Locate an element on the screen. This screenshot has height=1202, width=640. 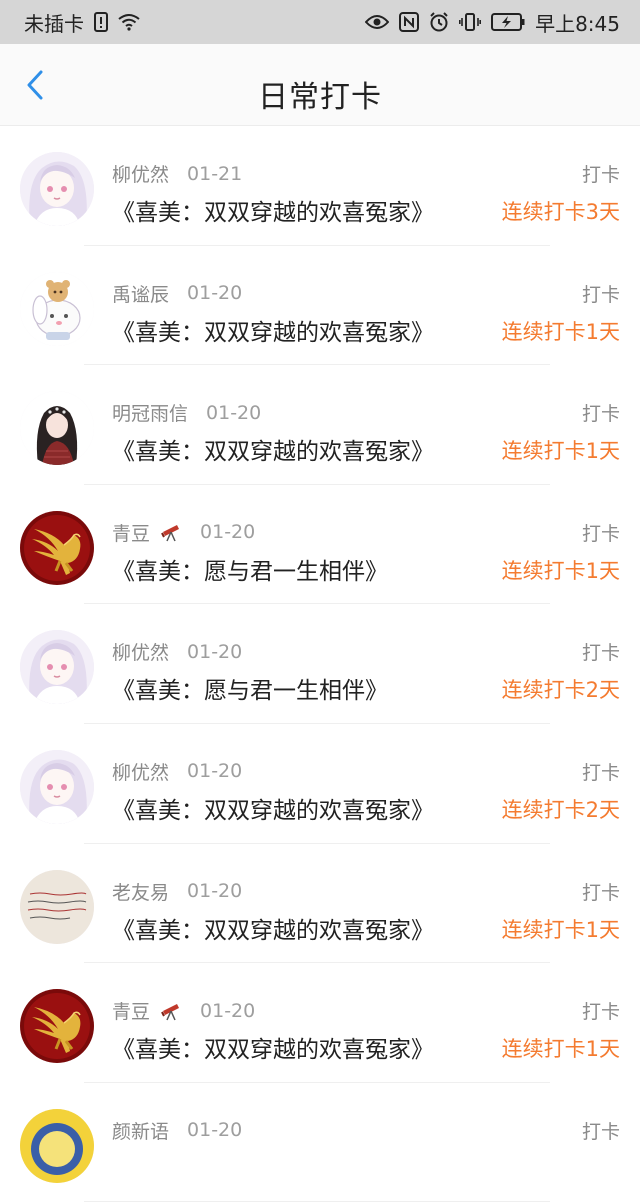
streak-count: 连续打卡3天 is located at coordinates (560, 212).